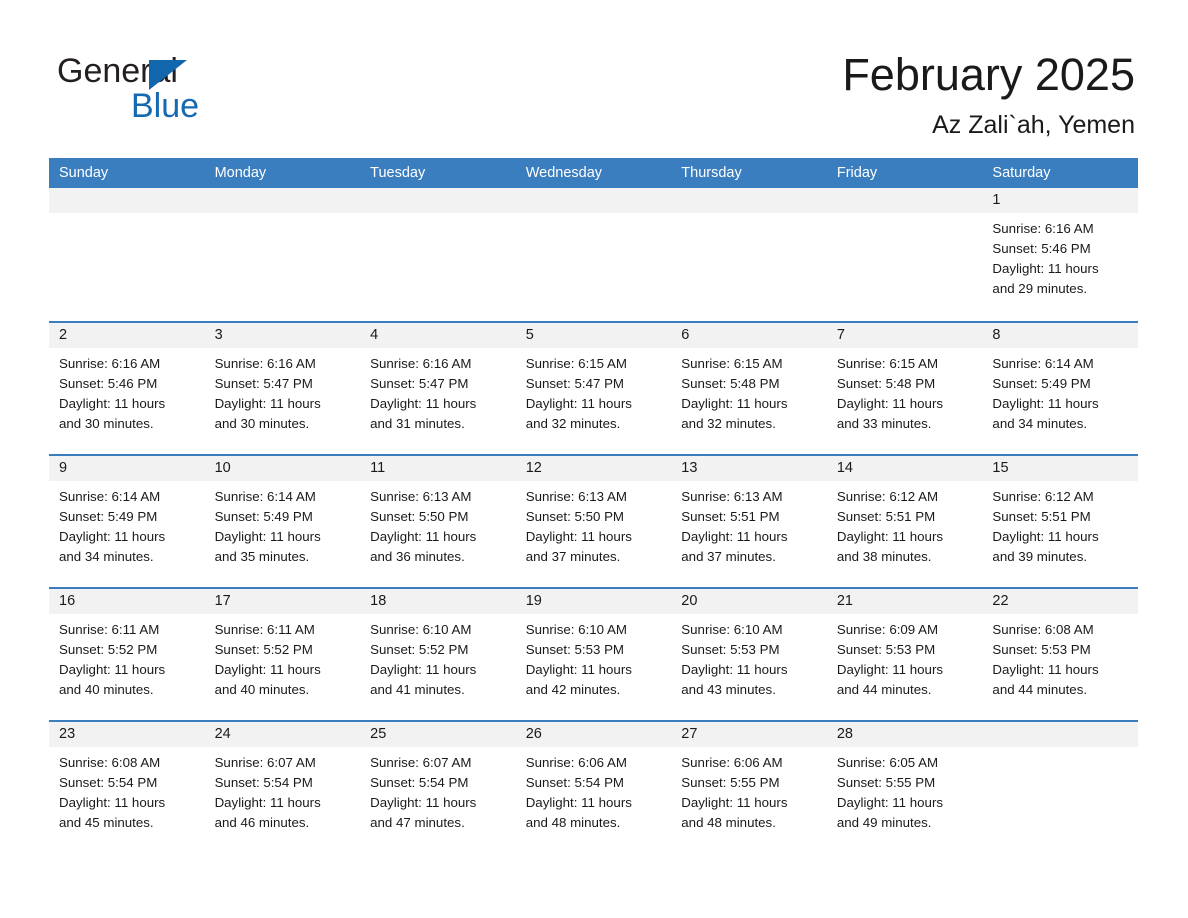 This screenshot has width=1188, height=918. What do you see at coordinates (168, 75) in the screenshot?
I see `triangle-icon` at bounding box center [168, 75].